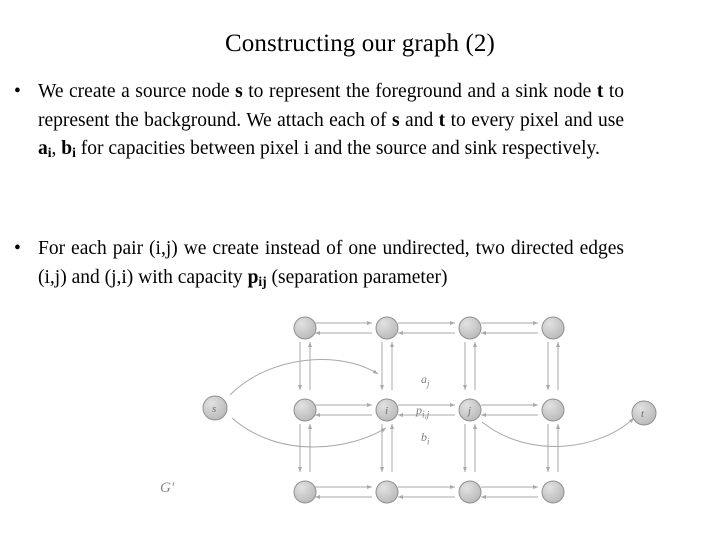  What do you see at coordinates (360, 43) in the screenshot?
I see `page-title: Constructing our graph (2)` at bounding box center [360, 43].